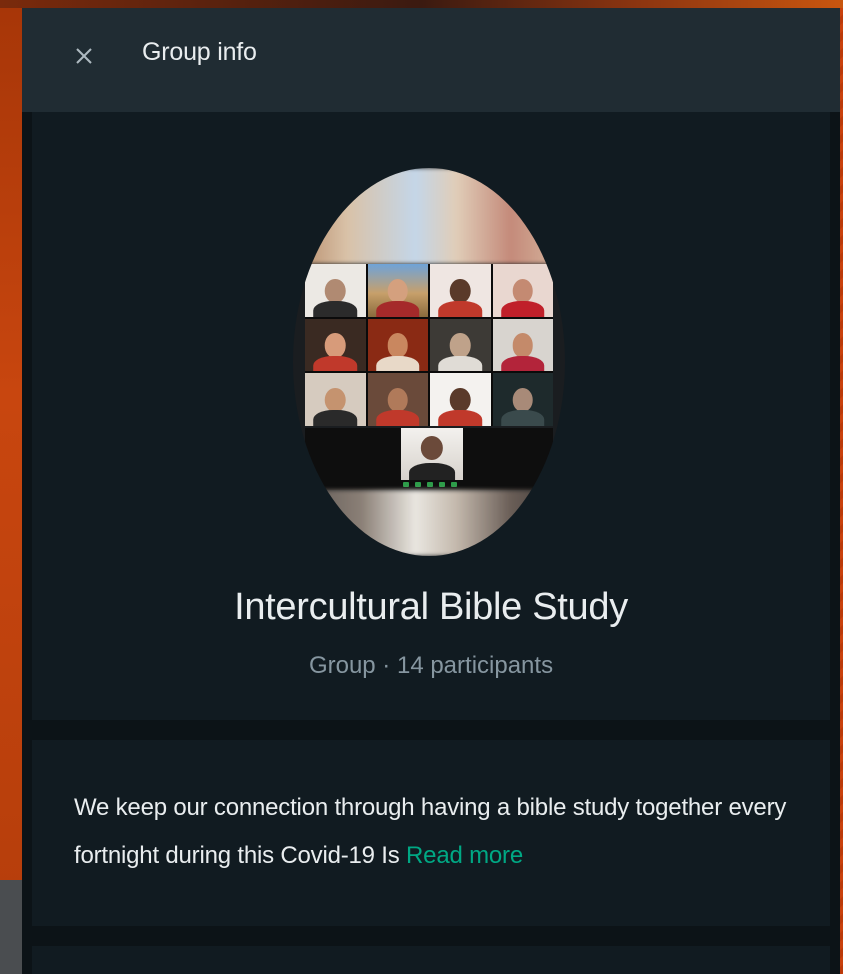  Describe the element at coordinates (431, 607) in the screenshot. I see `group-name: Intercultural Bible Study` at that location.